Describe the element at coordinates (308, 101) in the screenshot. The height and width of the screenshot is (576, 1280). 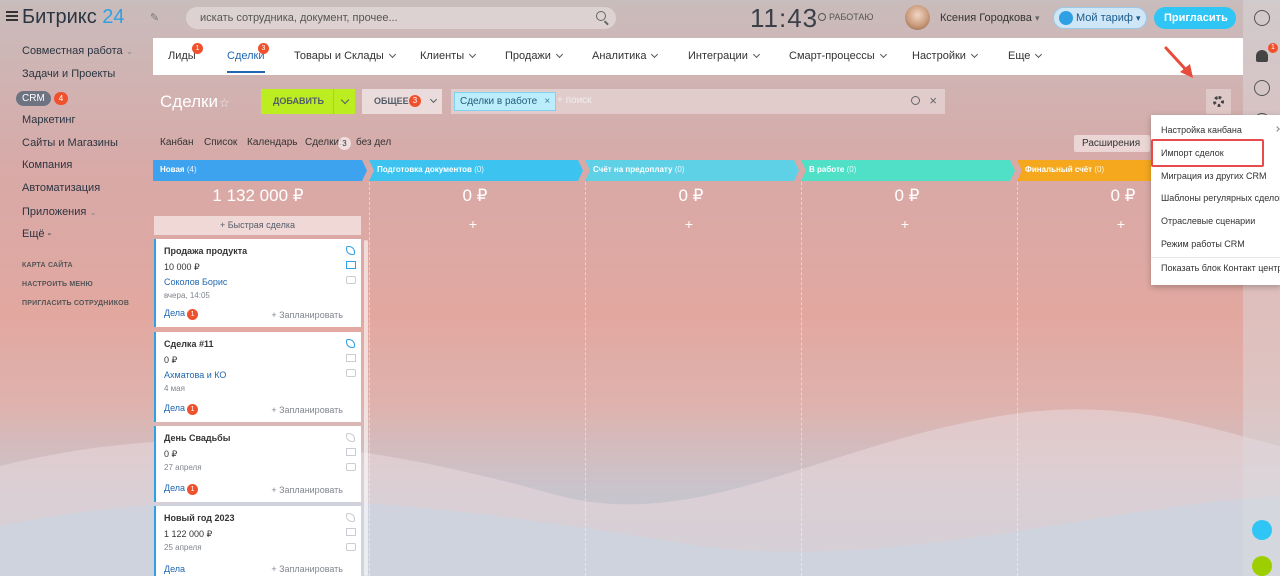
I see `add-button: ДОБАВИТЬ` at that location.